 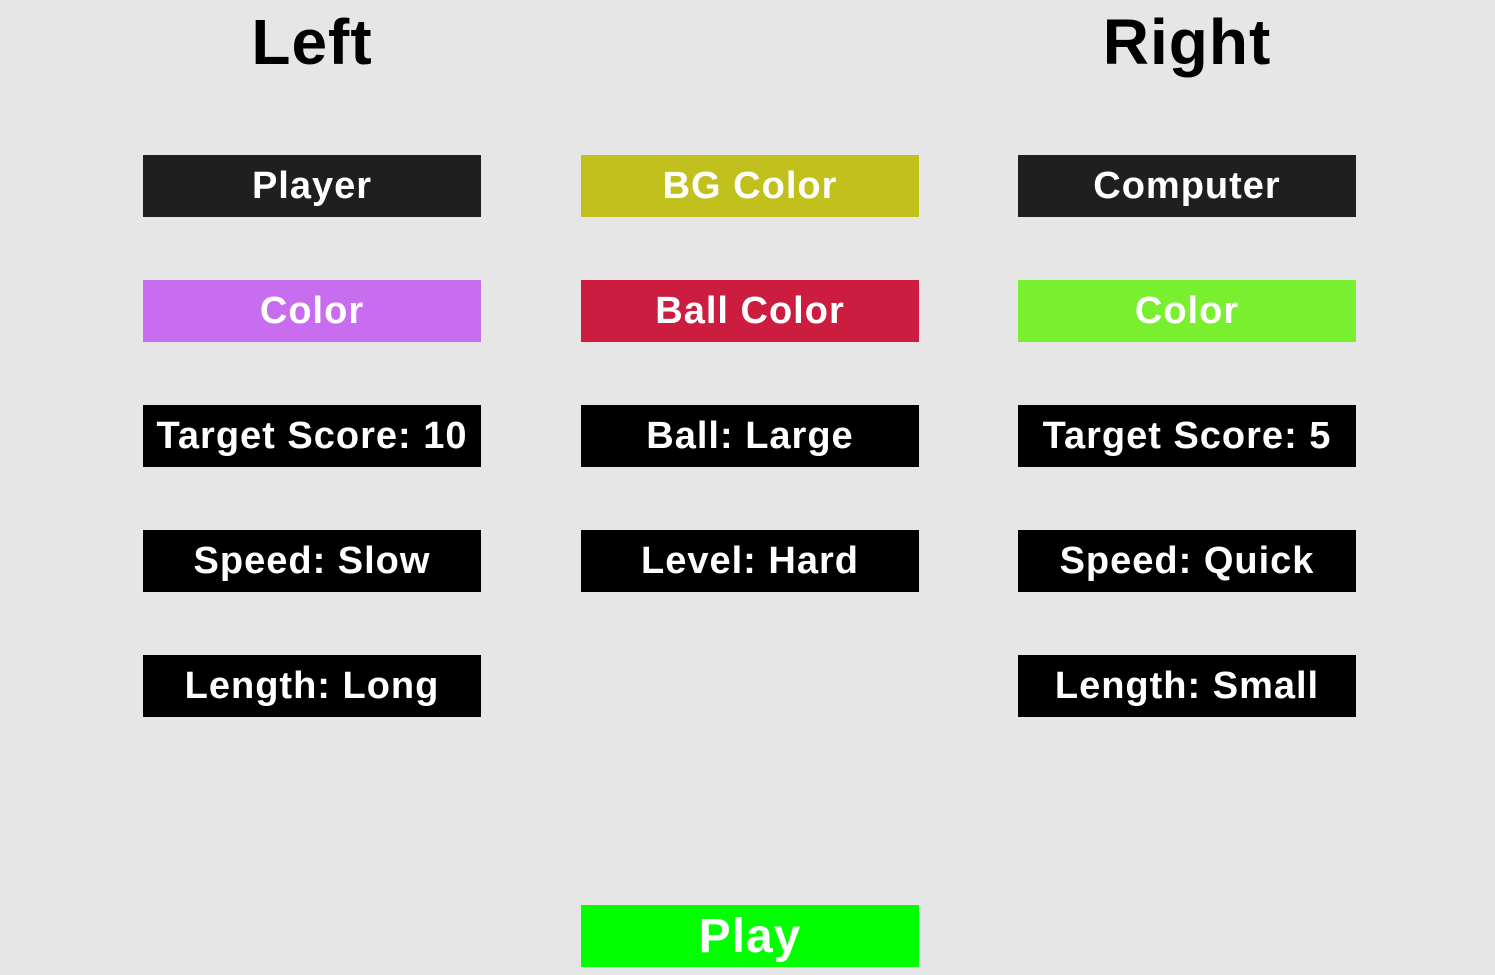 I want to click on ball-size-button: Ball: Large, so click(x=750, y=436).